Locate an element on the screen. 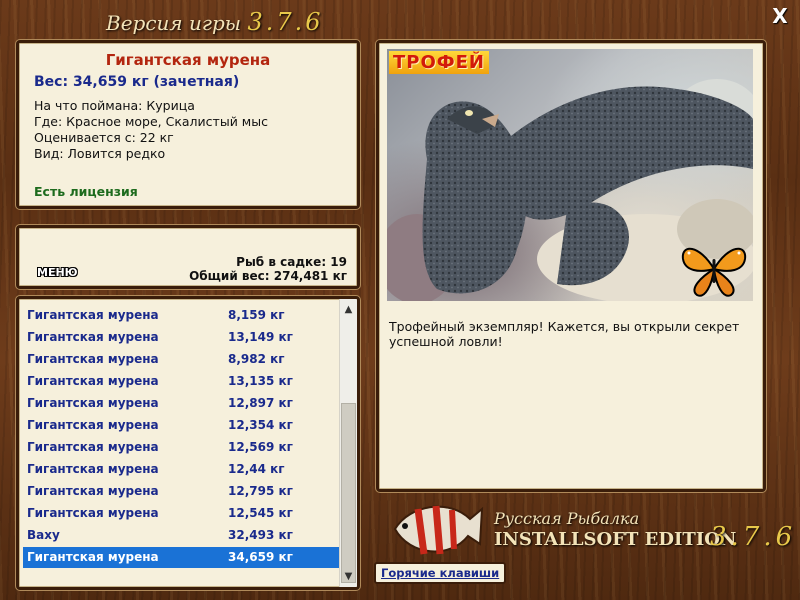 The image size is (800, 600). fish-row-name: Ваху is located at coordinates (43, 535).